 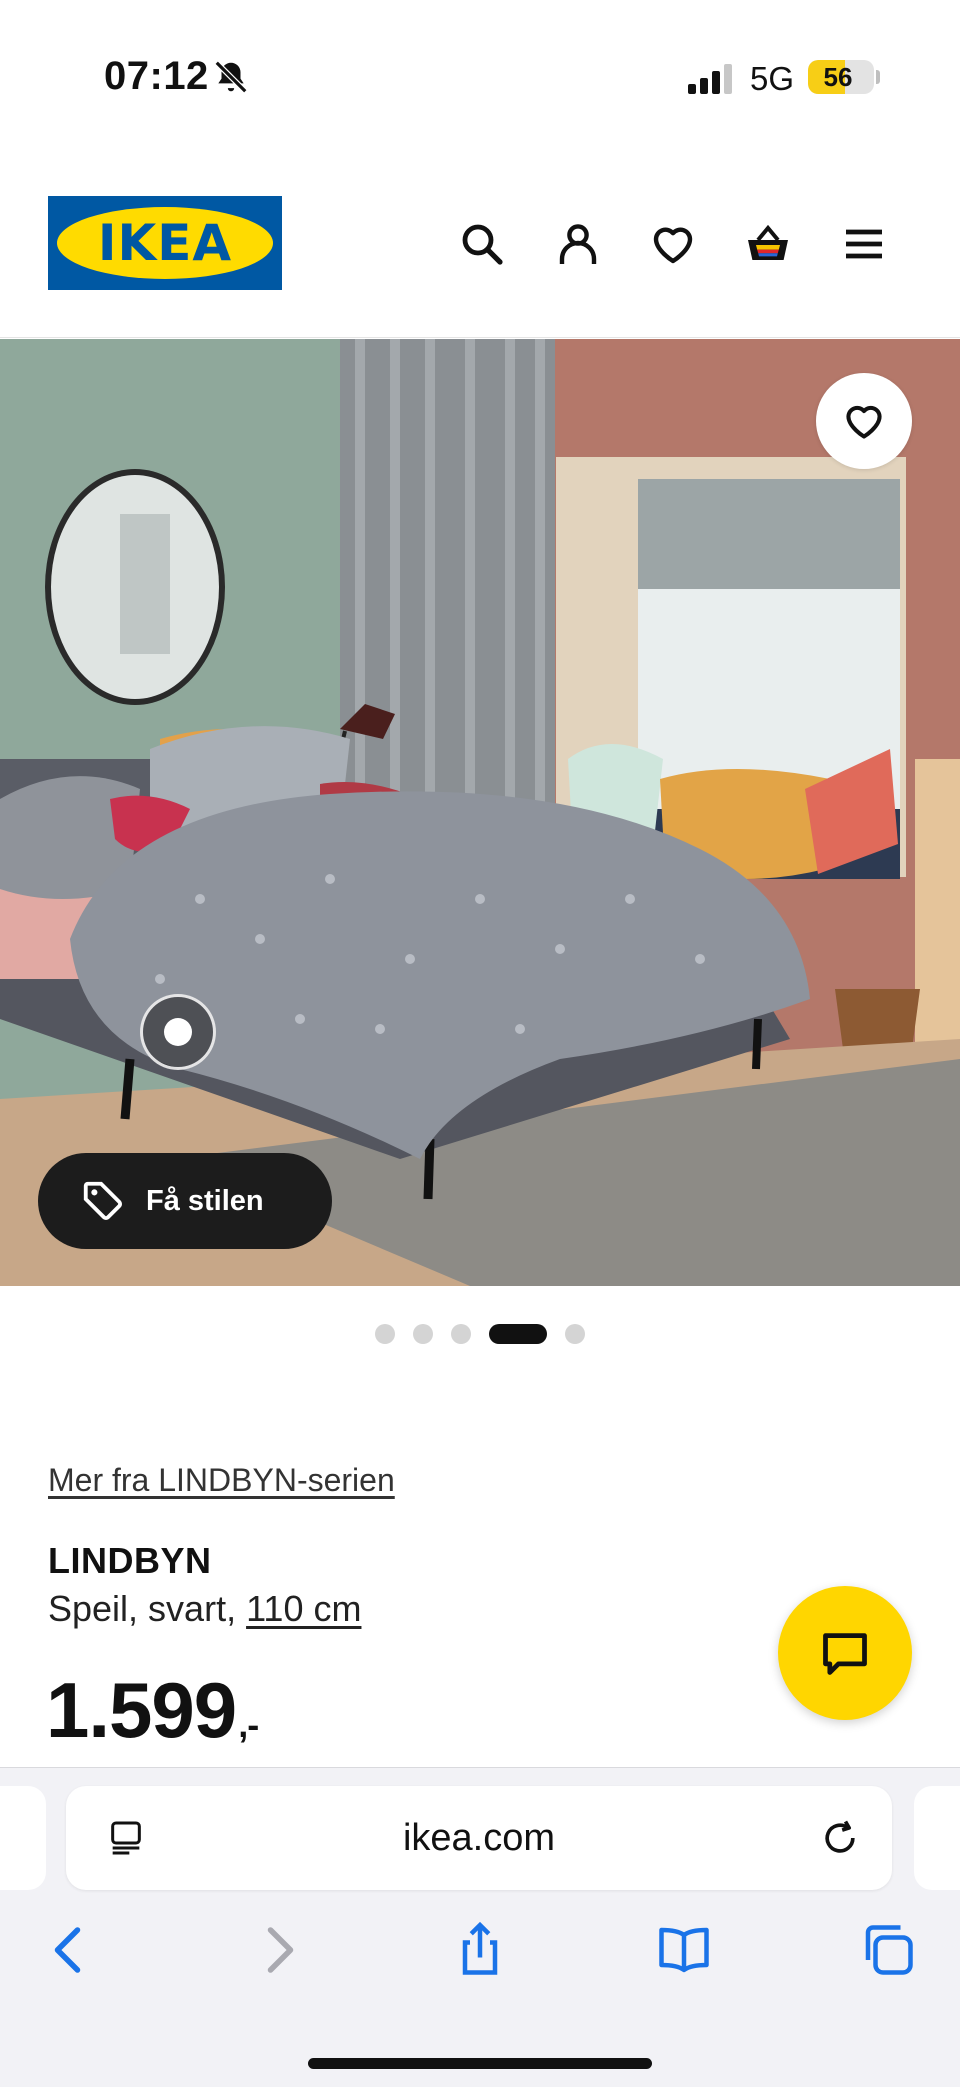 I want to click on product-description: Speil, svart, 110 cm, so click(x=204, y=1609).